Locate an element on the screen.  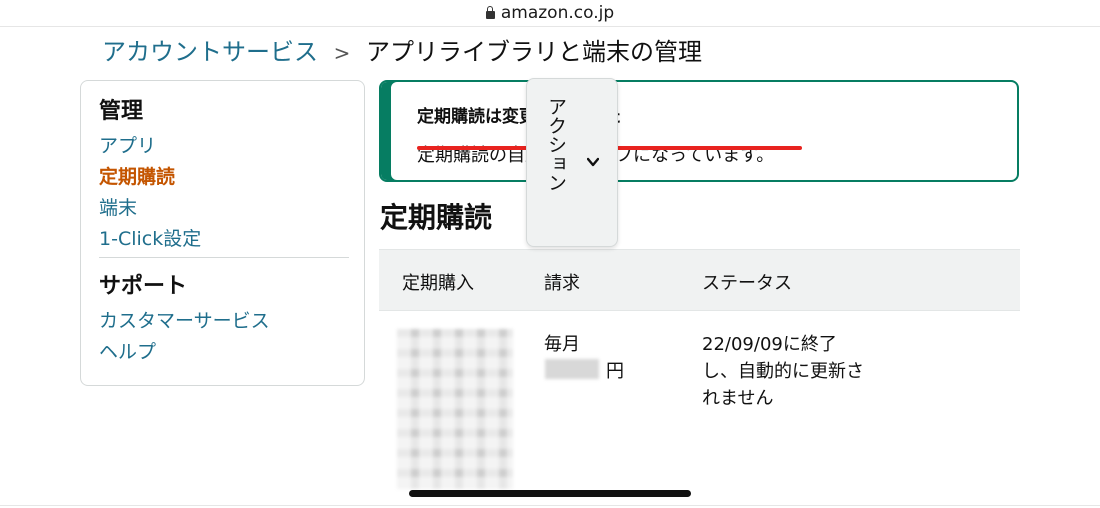
breadcrumb-account-services-link: アカウントサービス is located at coordinates (210, 52).